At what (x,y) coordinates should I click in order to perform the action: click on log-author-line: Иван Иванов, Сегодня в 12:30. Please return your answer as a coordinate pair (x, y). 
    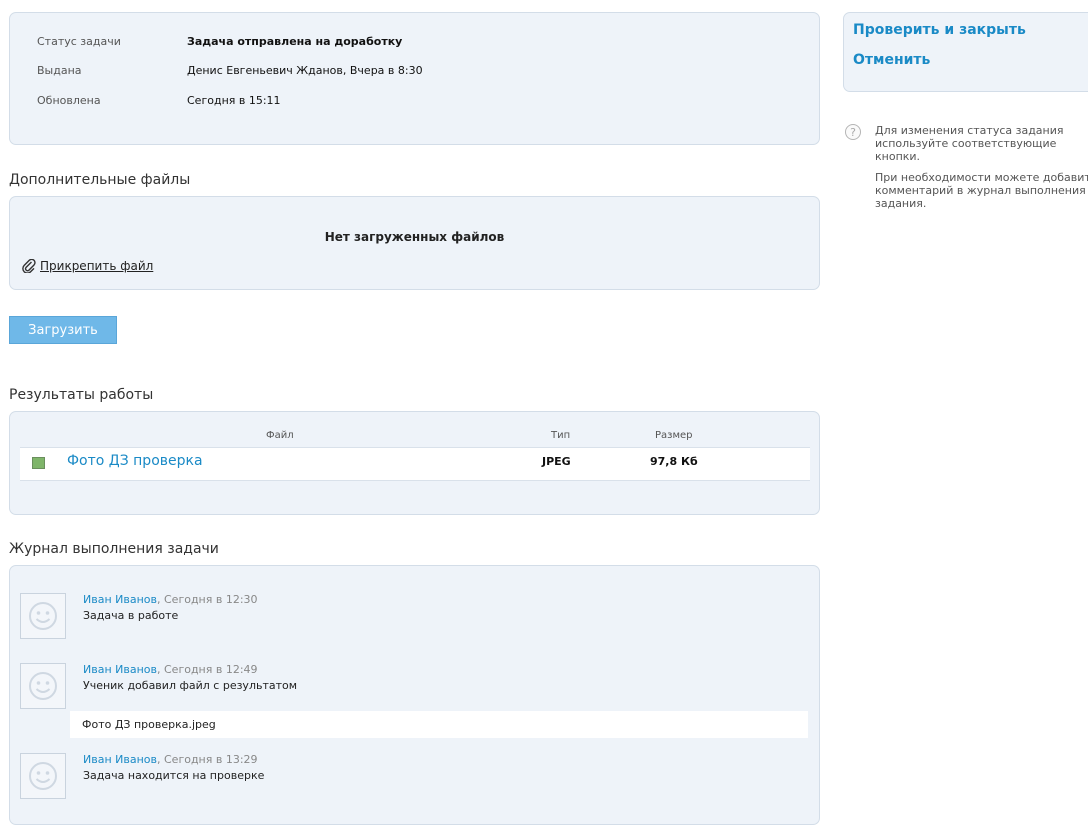
    Looking at the image, I should click on (170, 599).